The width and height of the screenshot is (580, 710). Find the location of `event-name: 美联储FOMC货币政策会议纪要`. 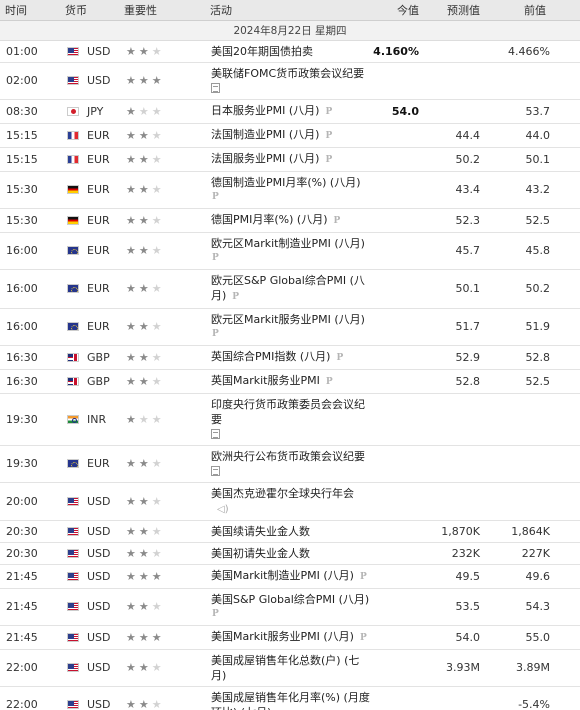

event-name: 美联储FOMC货币政策会议纪要 is located at coordinates (287, 73).